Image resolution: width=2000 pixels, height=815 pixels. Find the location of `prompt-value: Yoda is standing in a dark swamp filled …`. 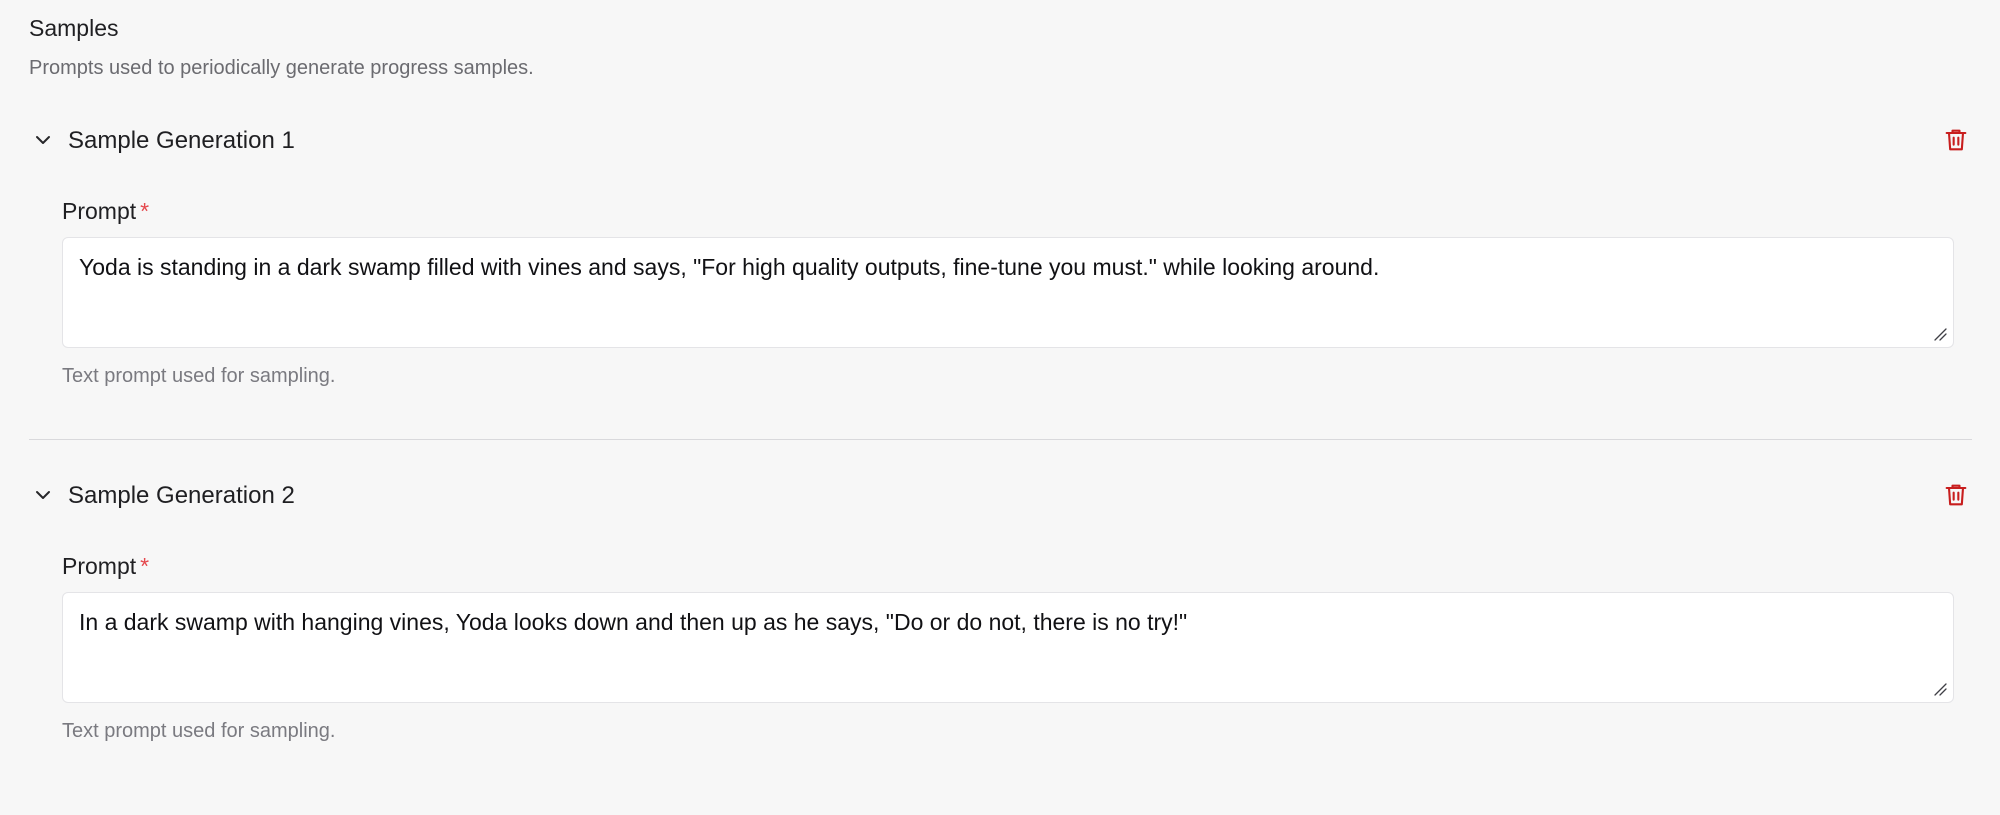

prompt-value: Yoda is standing in a dark swamp filled … is located at coordinates (729, 267).